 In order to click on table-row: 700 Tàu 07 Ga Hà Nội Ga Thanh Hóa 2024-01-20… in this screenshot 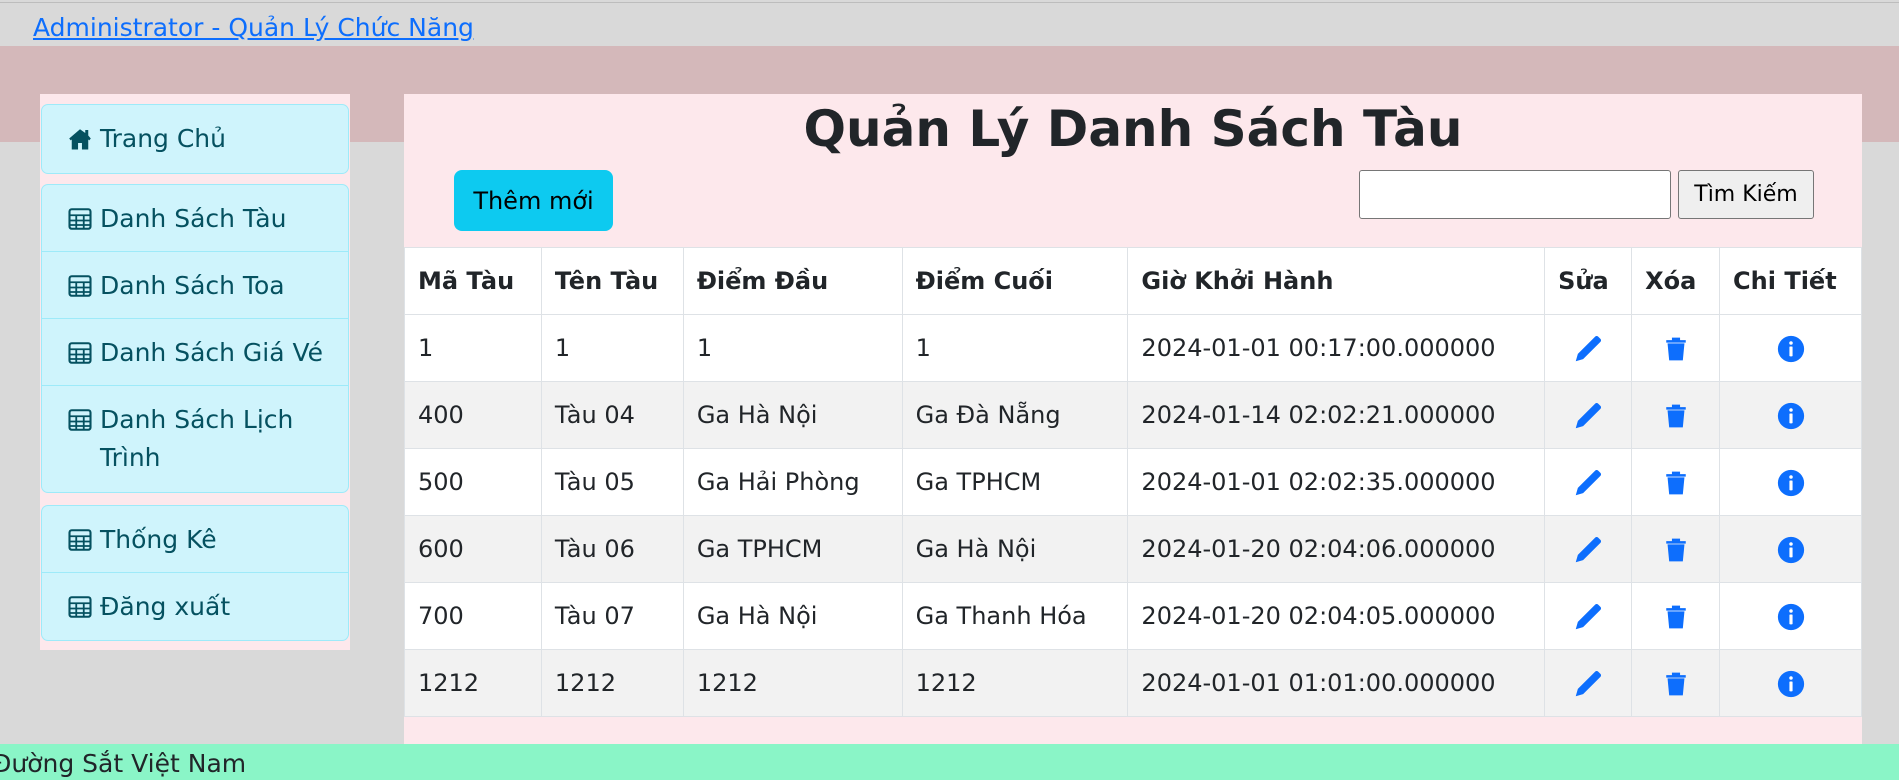, I will do `click(1133, 616)`.